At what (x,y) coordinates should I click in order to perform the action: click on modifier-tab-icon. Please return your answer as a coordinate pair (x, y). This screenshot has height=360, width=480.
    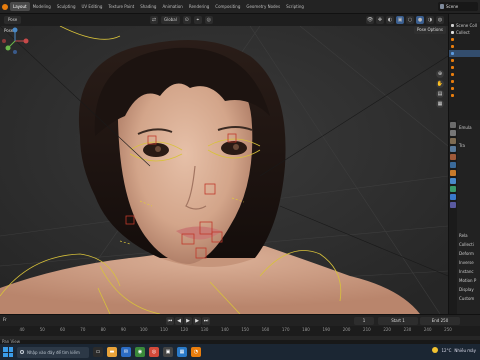
    Looking at the image, I should click on (453, 181).